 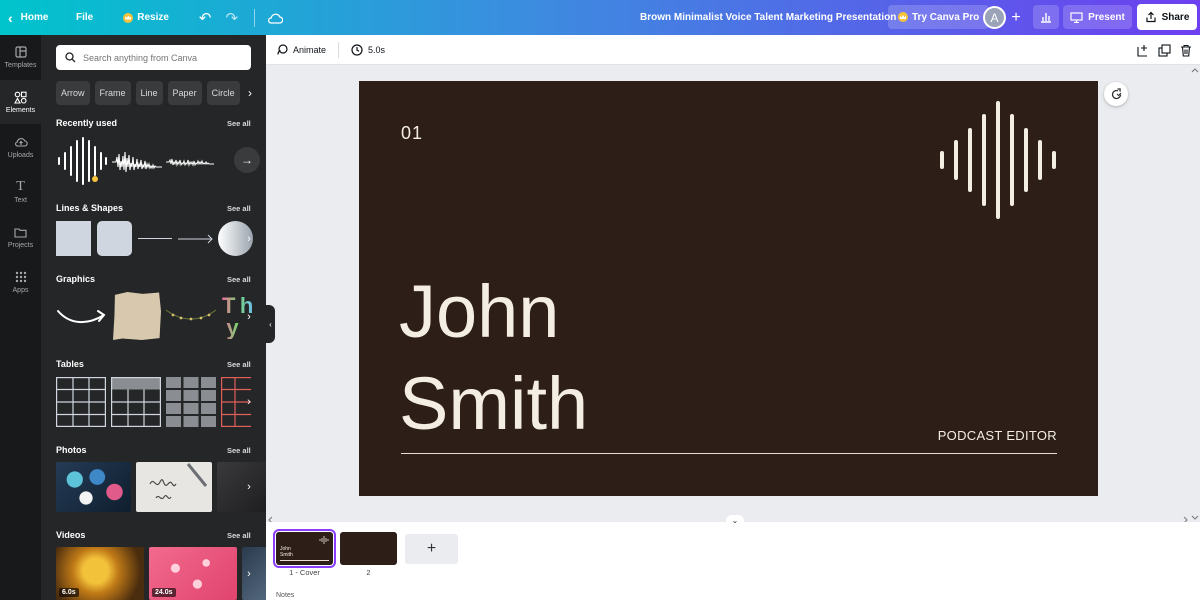 What do you see at coordinates (1142, 50) in the screenshot?
I see `add-page-icon` at bounding box center [1142, 50].